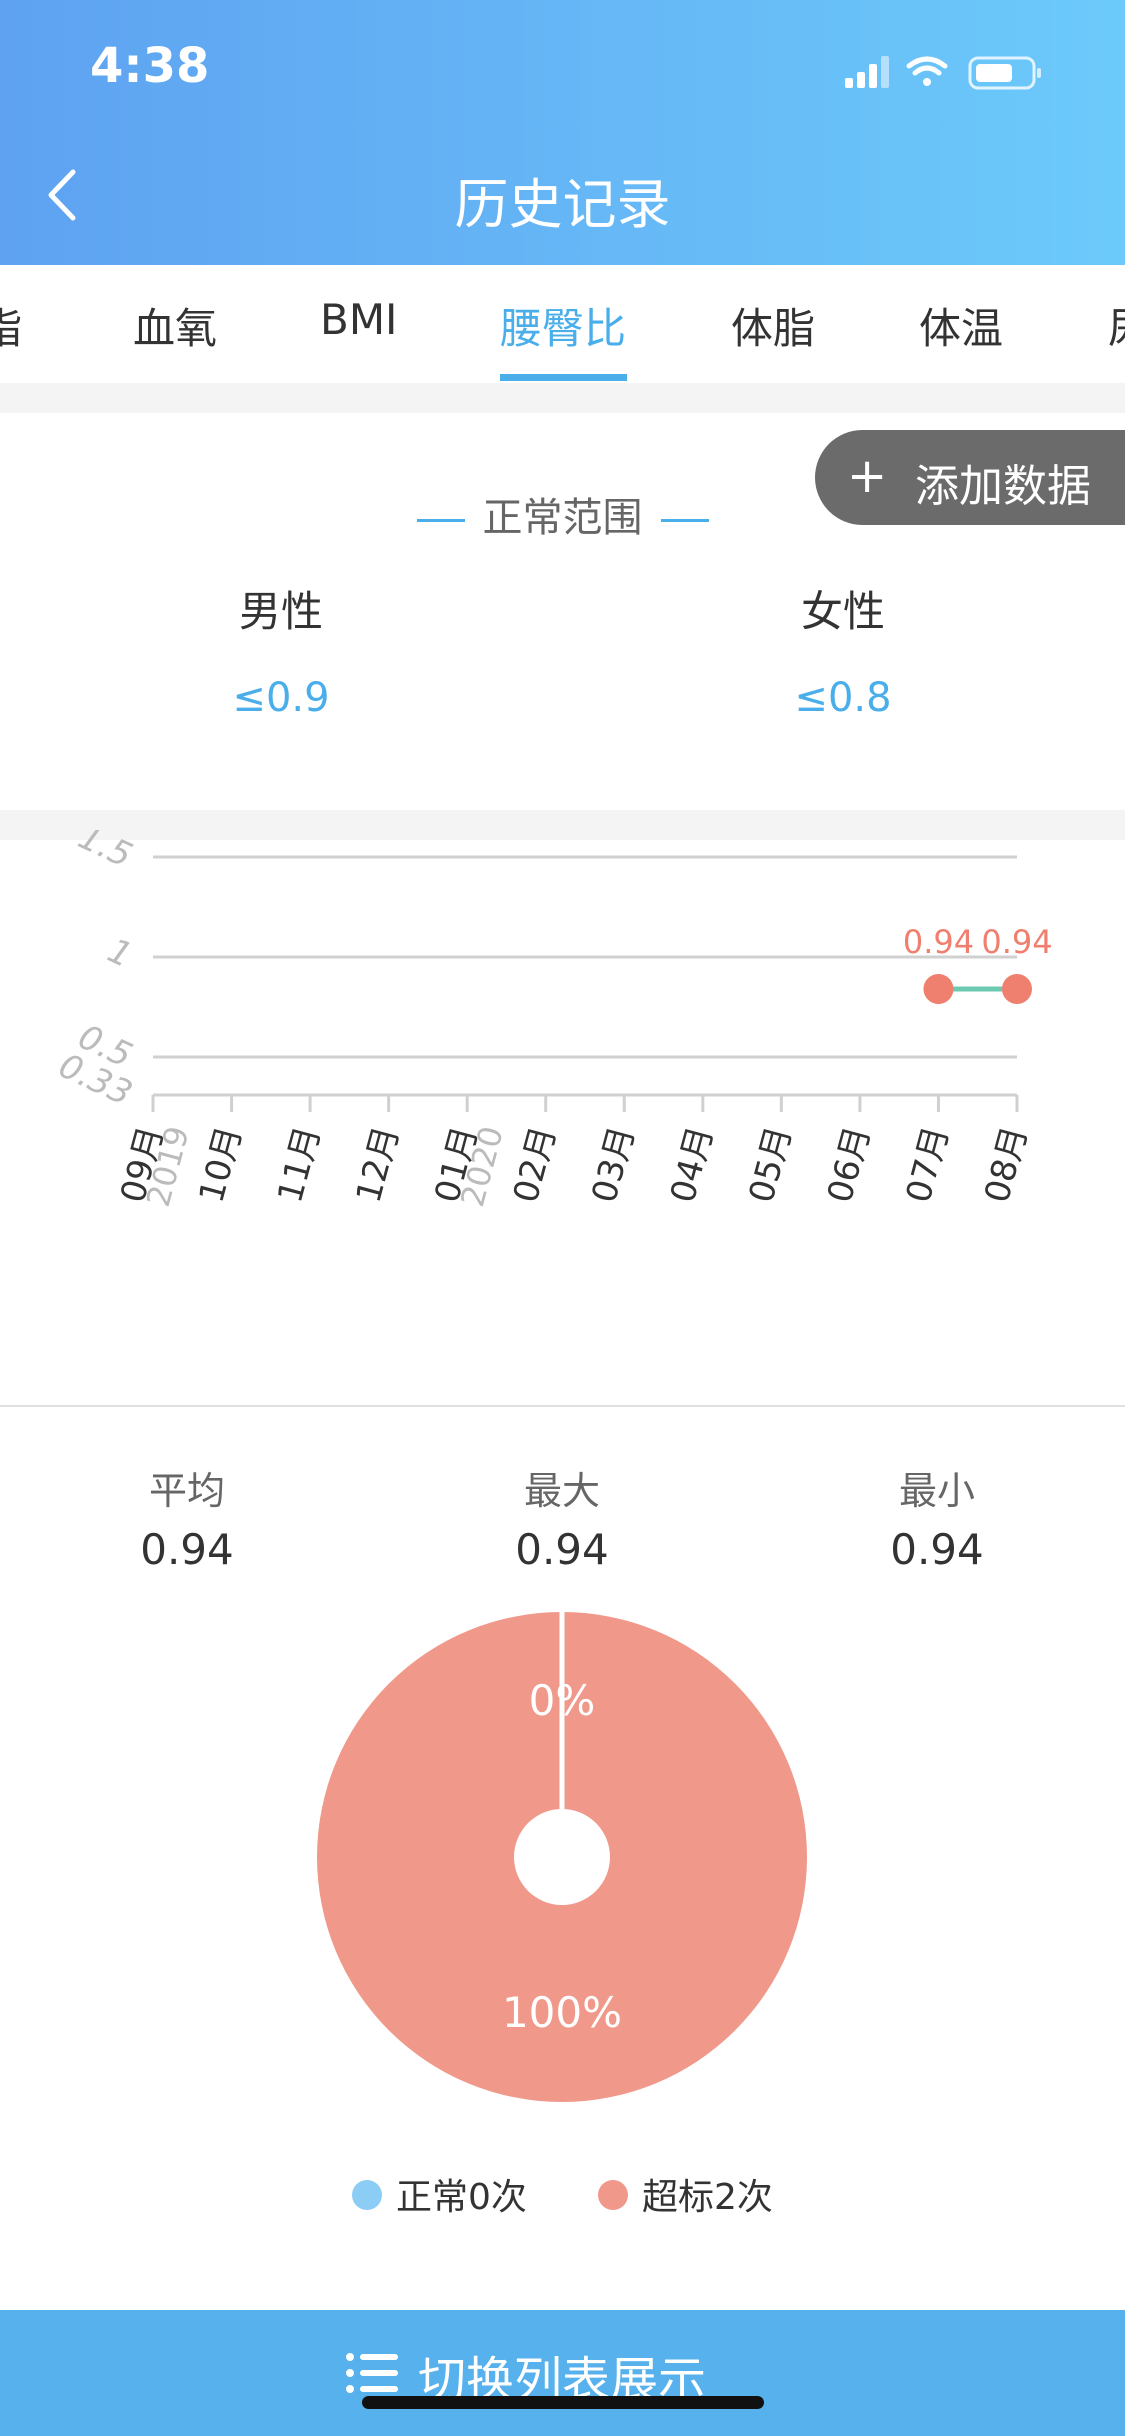 This screenshot has width=1125, height=2436. I want to click on tab-waist-hip-ratio: 腰臀比, so click(563, 325).